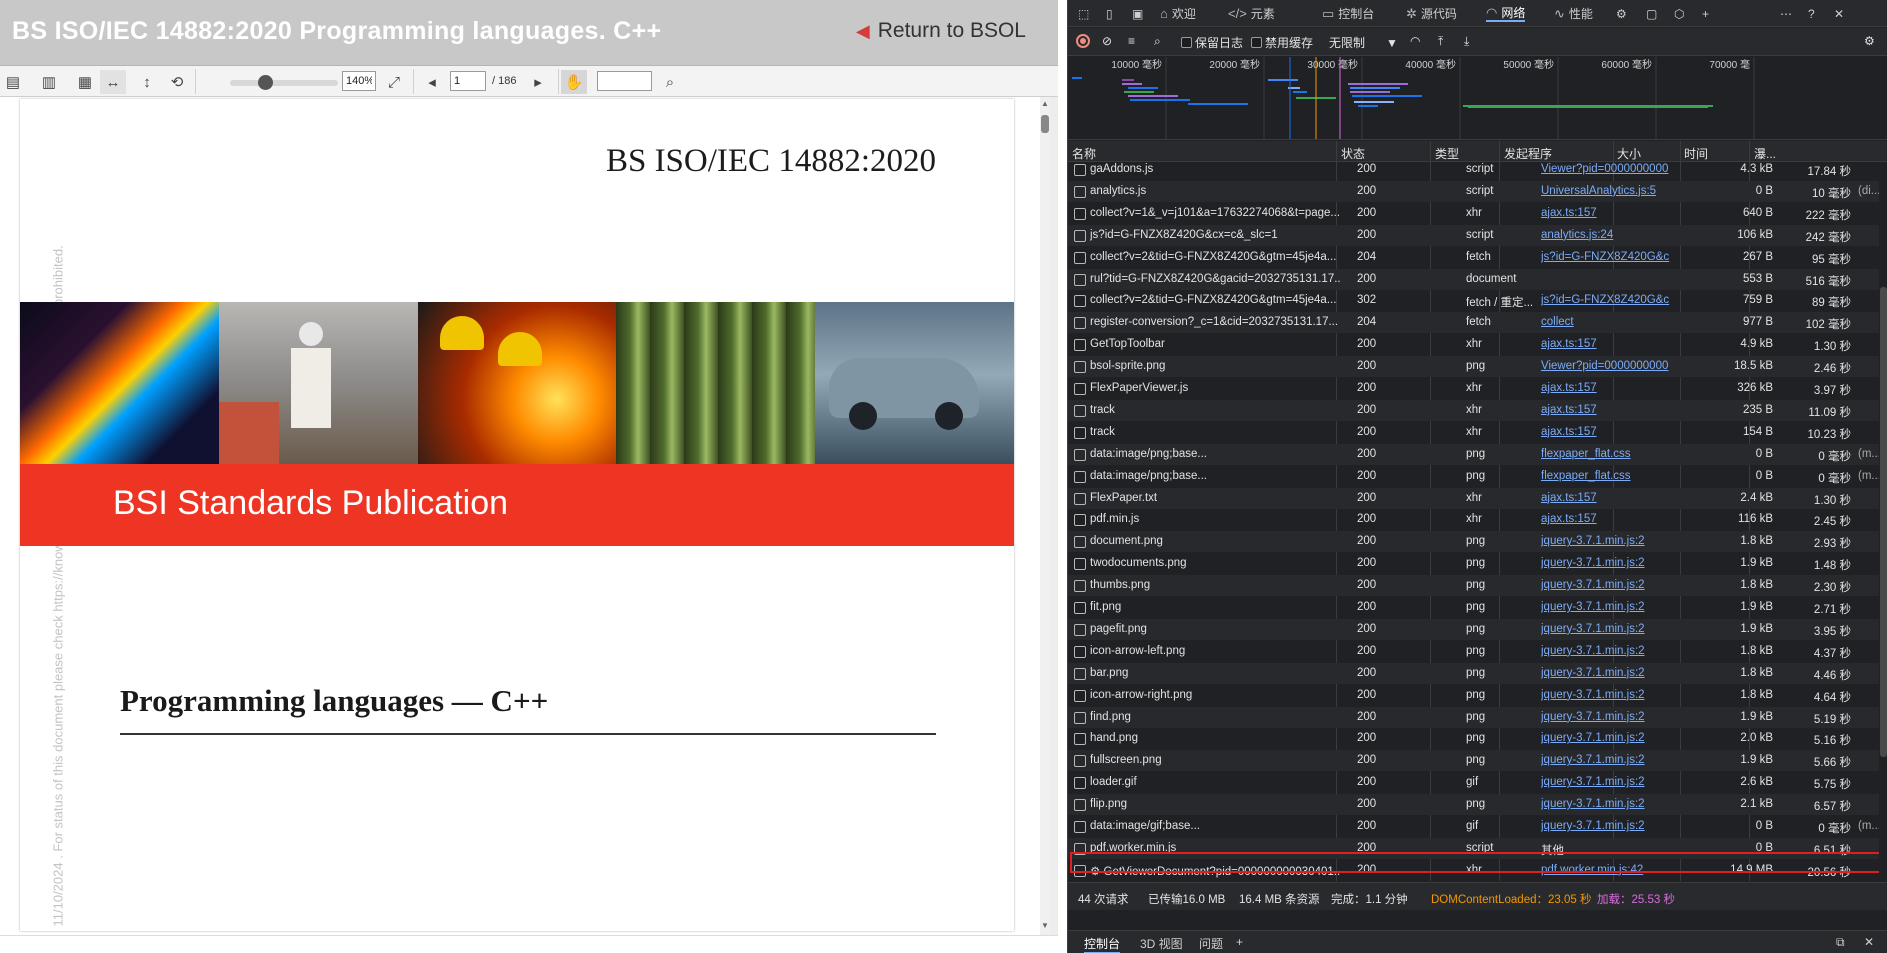 This screenshot has width=1887, height=953. Describe the element at coordinates (177, 82) in the screenshot. I see `rotate-icon: ⟲` at that location.